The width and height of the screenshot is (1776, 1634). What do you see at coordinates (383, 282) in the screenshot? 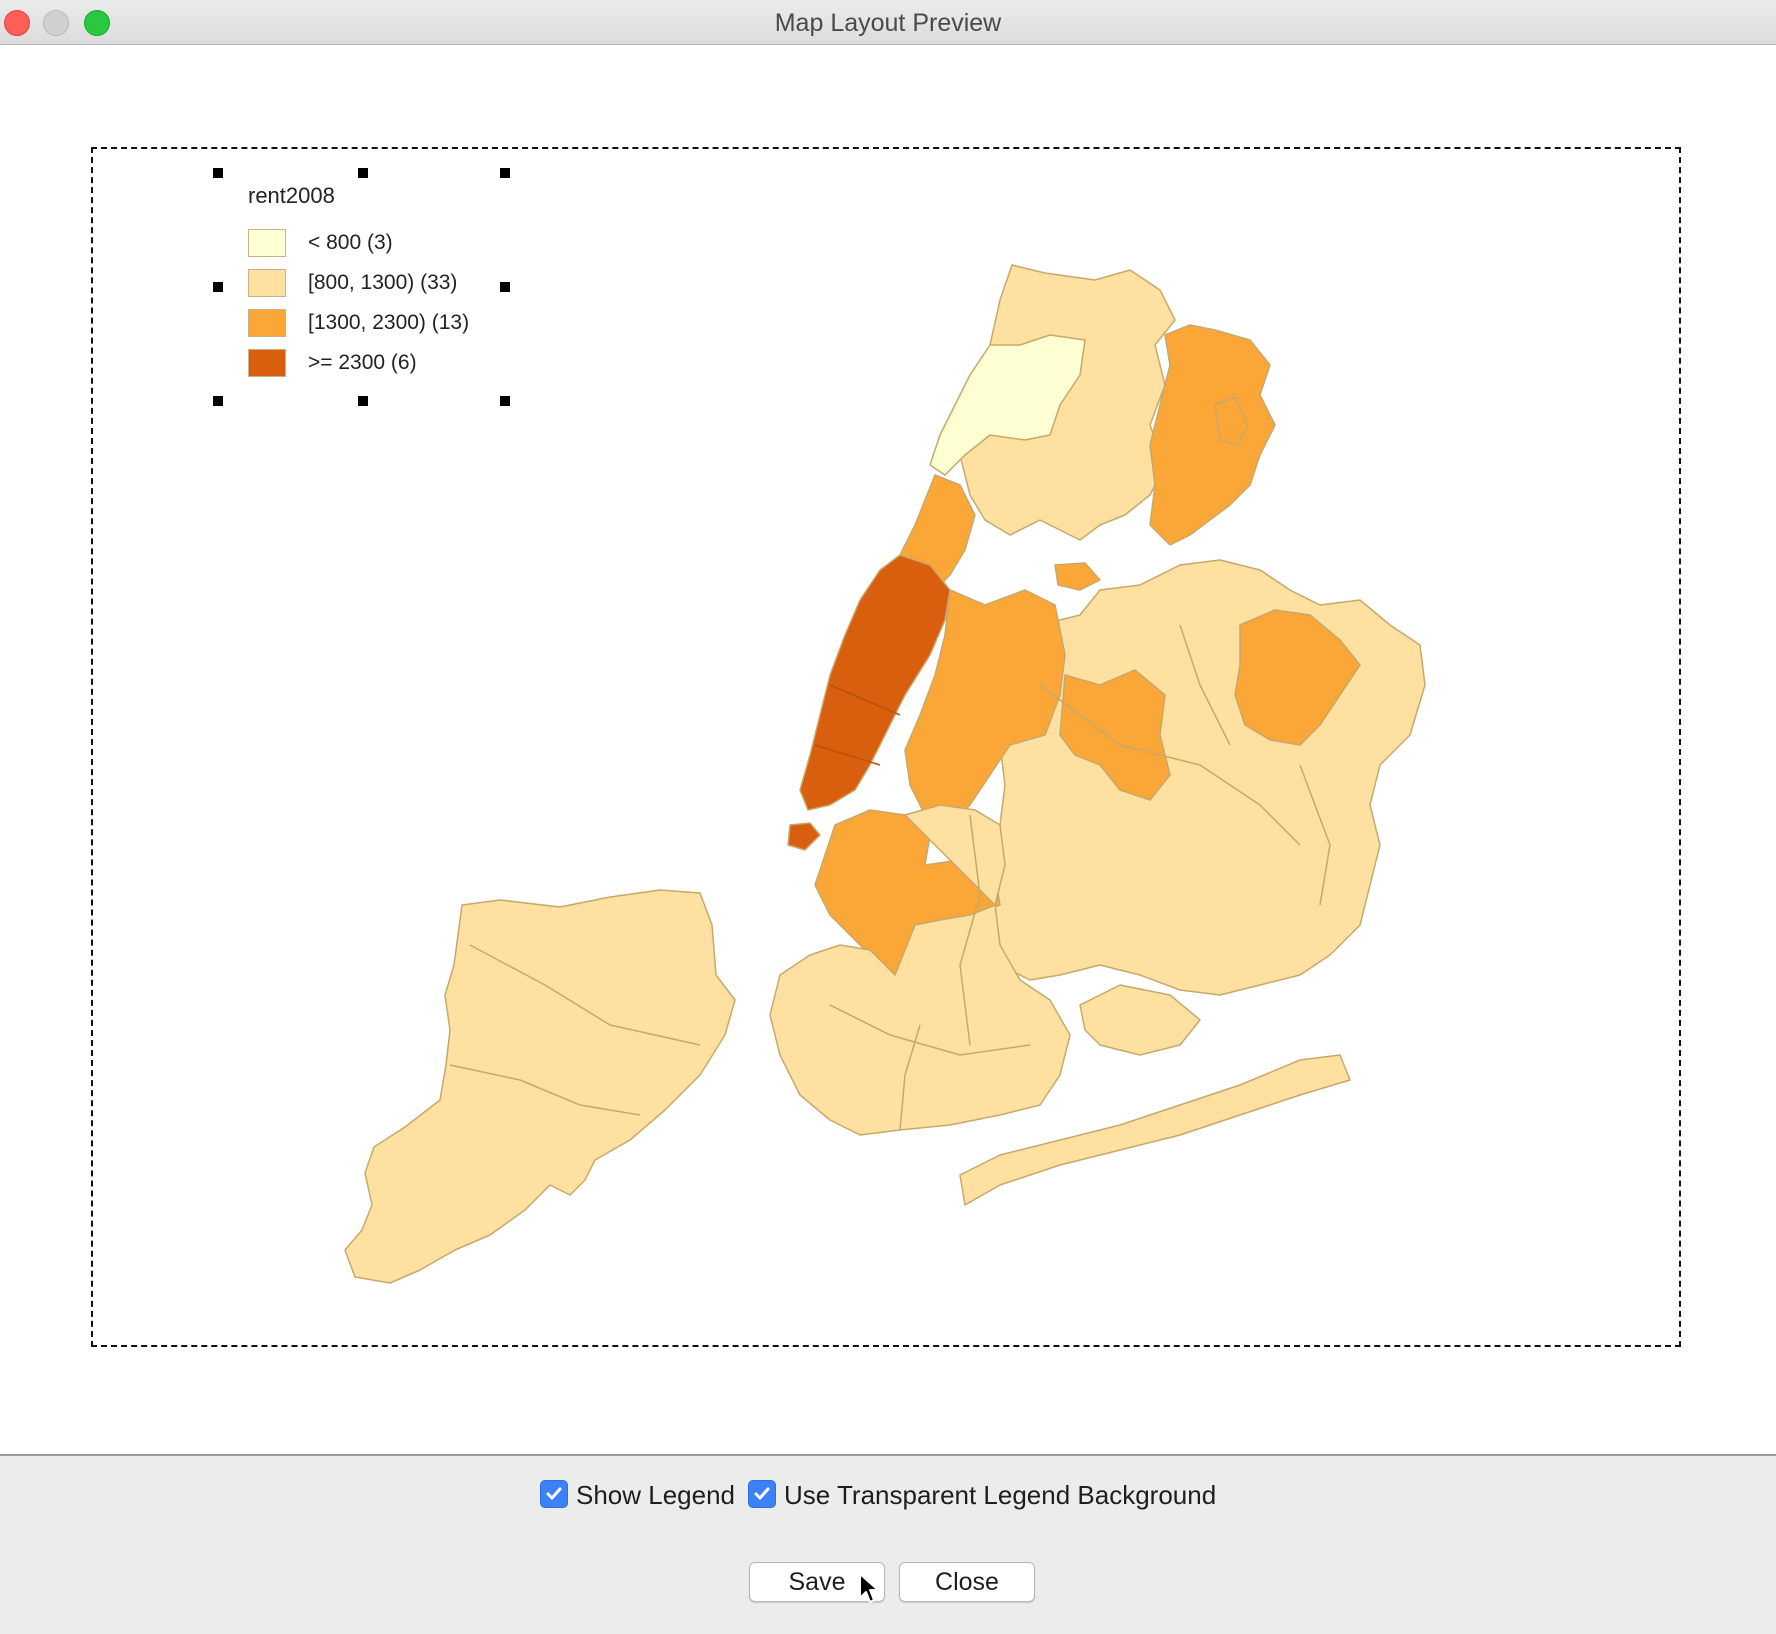
I see `legend-item-label: [800, 1300) (33)` at bounding box center [383, 282].